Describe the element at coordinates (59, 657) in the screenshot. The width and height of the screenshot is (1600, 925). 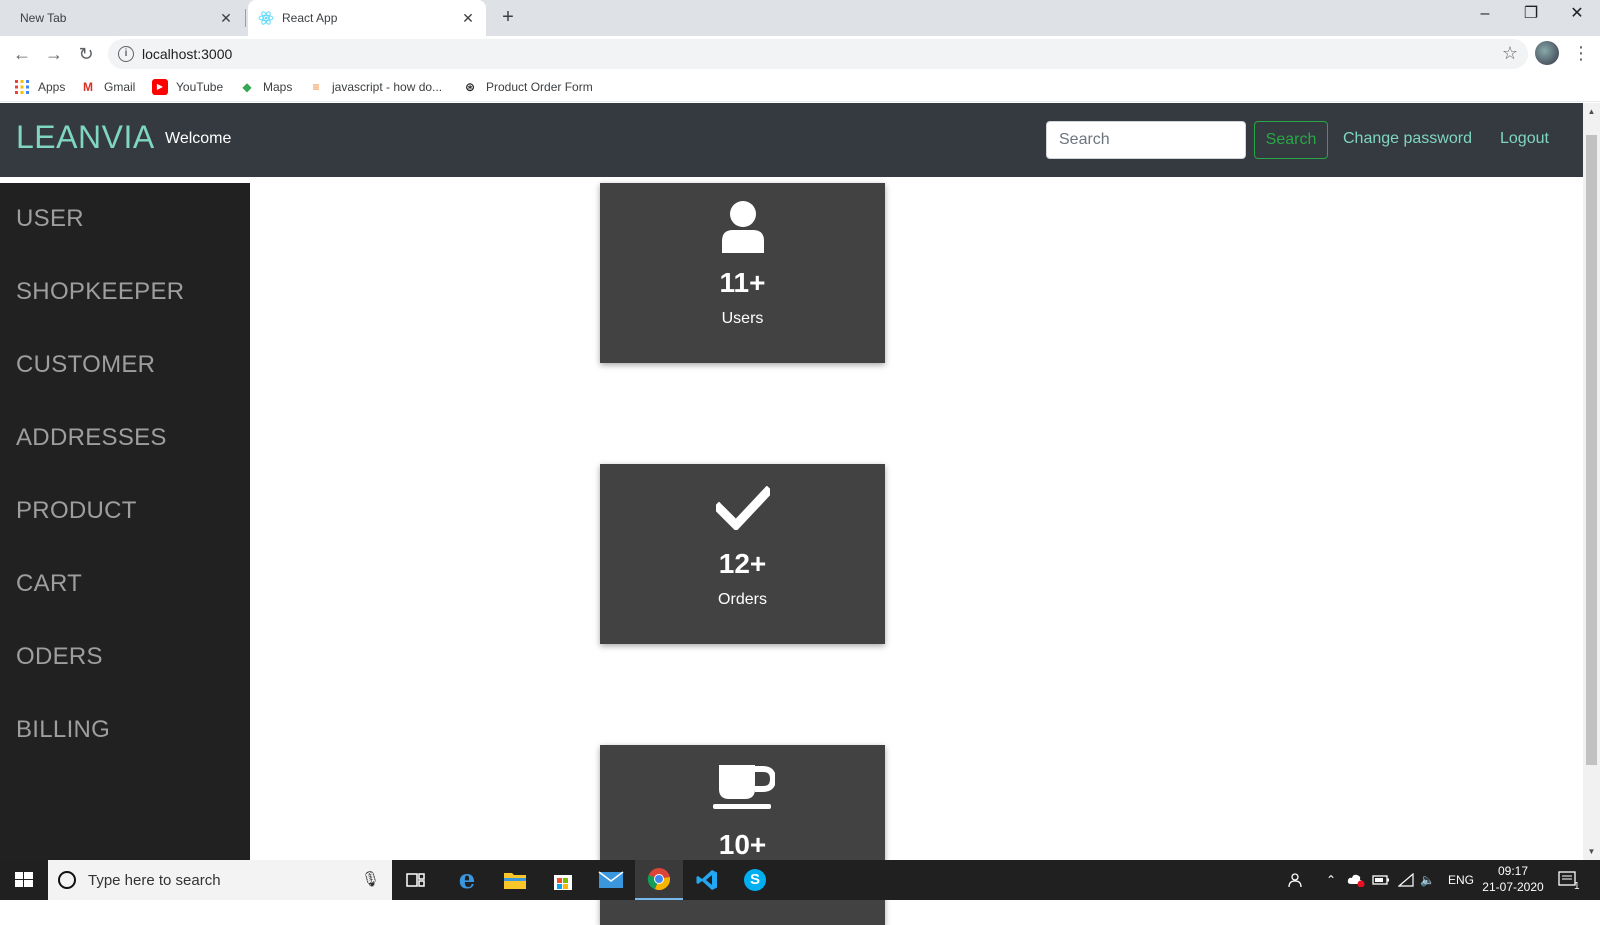
I see `sidebar-item-oders: ODERS` at that location.